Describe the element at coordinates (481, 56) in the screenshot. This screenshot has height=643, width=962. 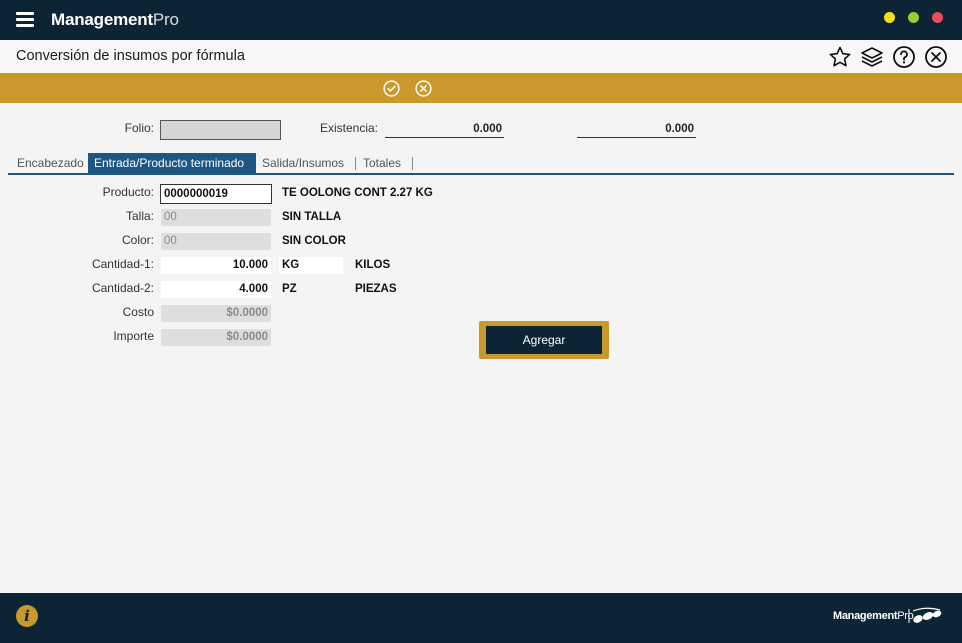
I see `page-header: Conversión de insumos por fórmula` at that location.